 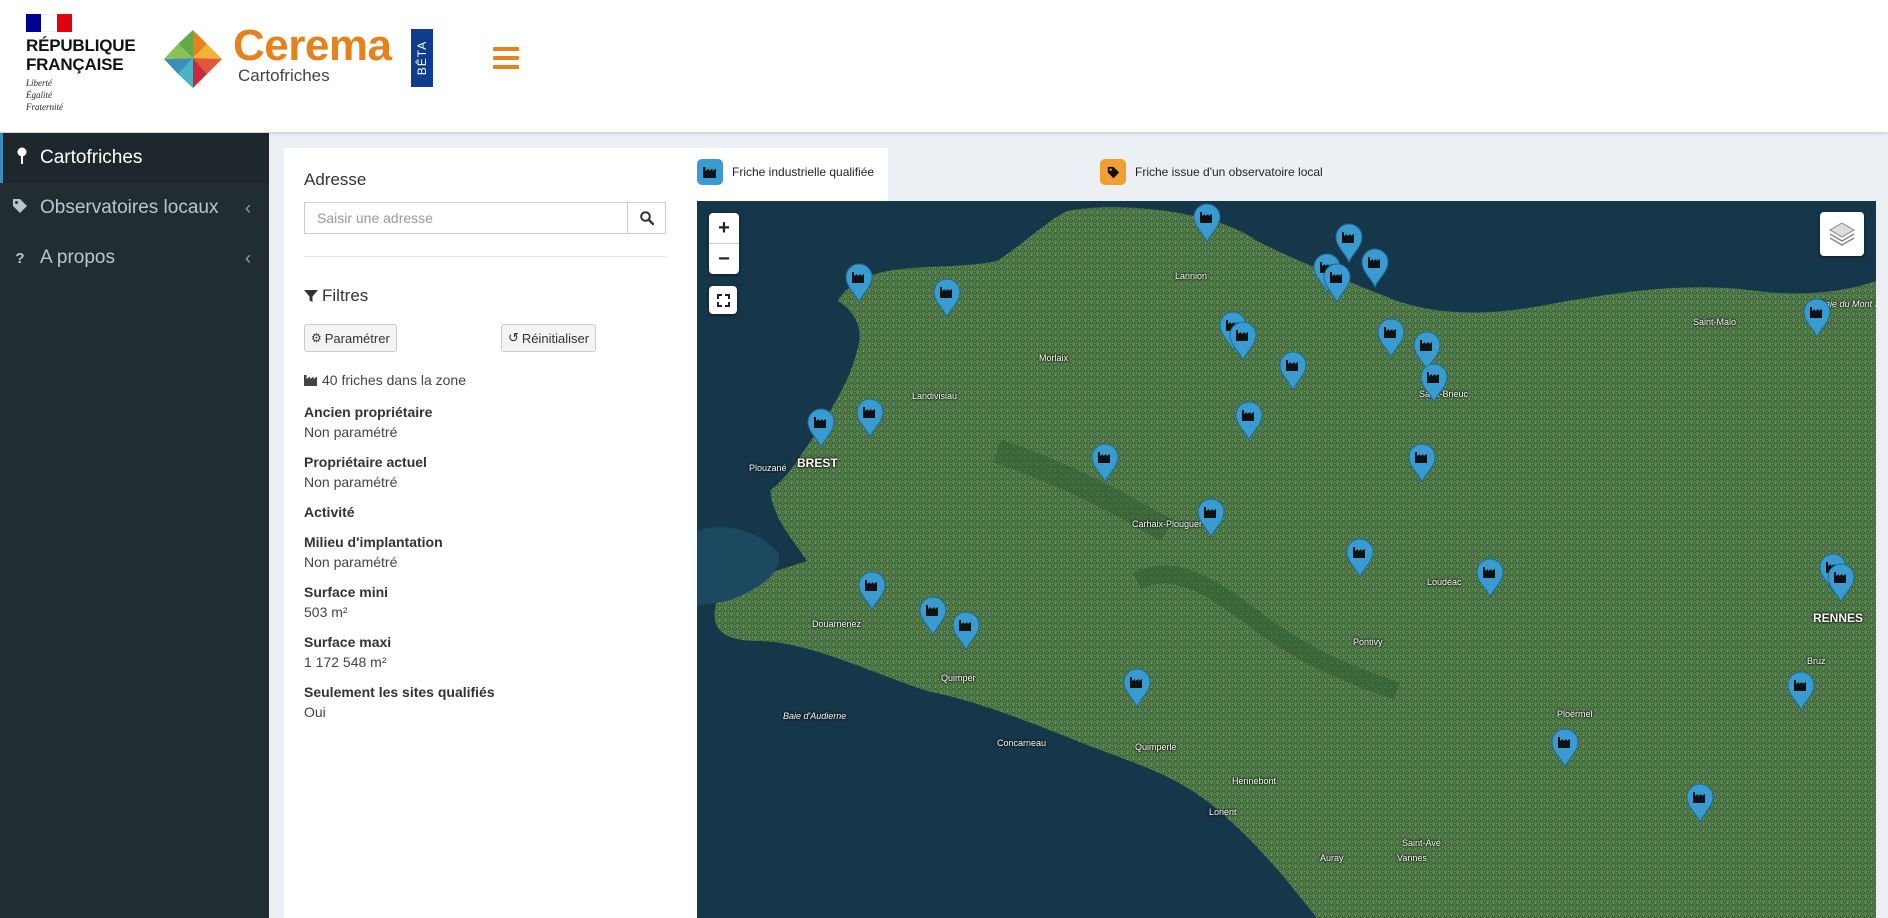 What do you see at coordinates (368, 422) in the screenshot?
I see `filter-ancien-proprietaire: Ancien propriétaire Non paramétré` at bounding box center [368, 422].